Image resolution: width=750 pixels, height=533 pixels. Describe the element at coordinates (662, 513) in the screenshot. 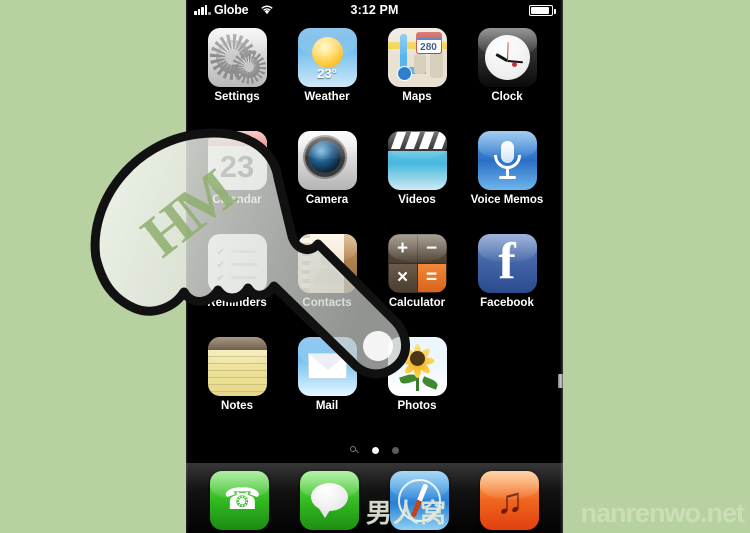

I see `watermark-site: nanrenwo.net` at that location.